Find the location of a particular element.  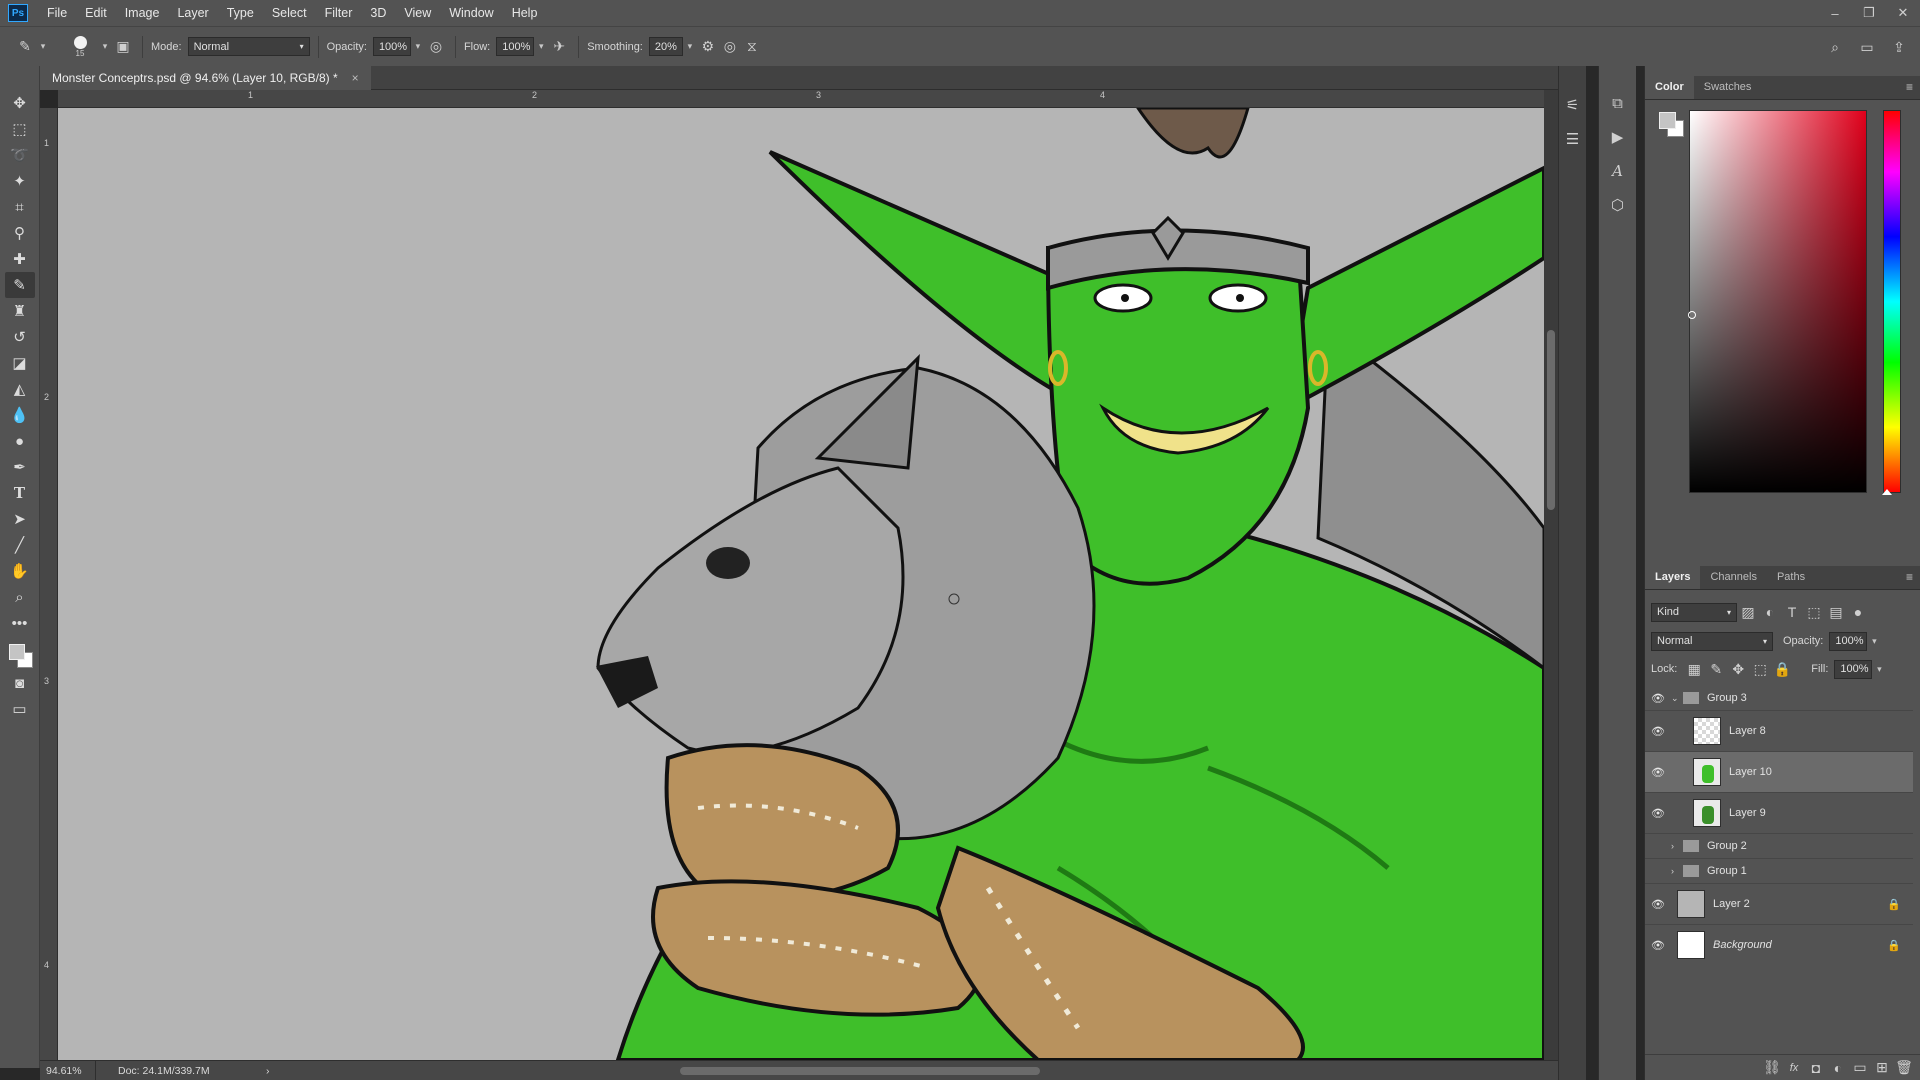

tool-preset-dropdown-icon: ▾ is located at coordinates (43, 46).